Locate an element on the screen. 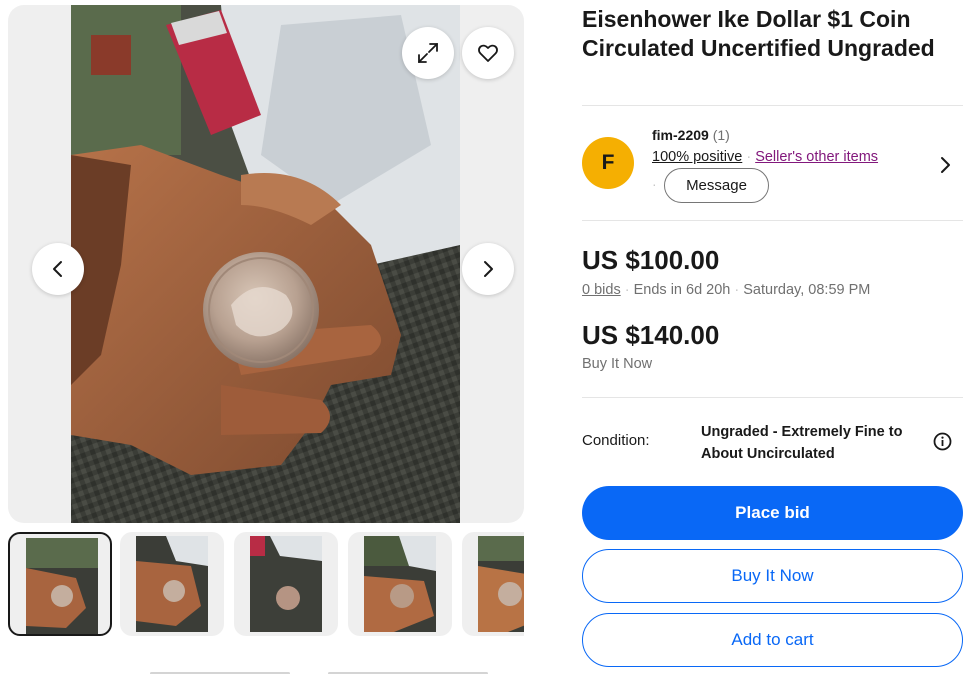 The image size is (968, 674). seller-name-row: fim-2209 (1) is located at coordinates (691, 135).